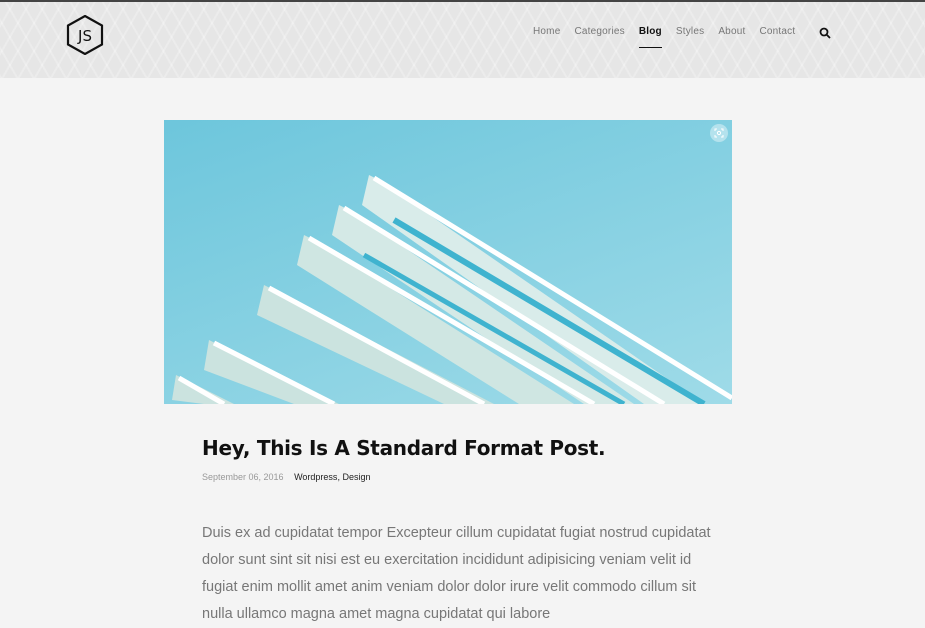 Image resolution: width=925 pixels, height=628 pixels. I want to click on svg-text: JS, so click(84, 36).